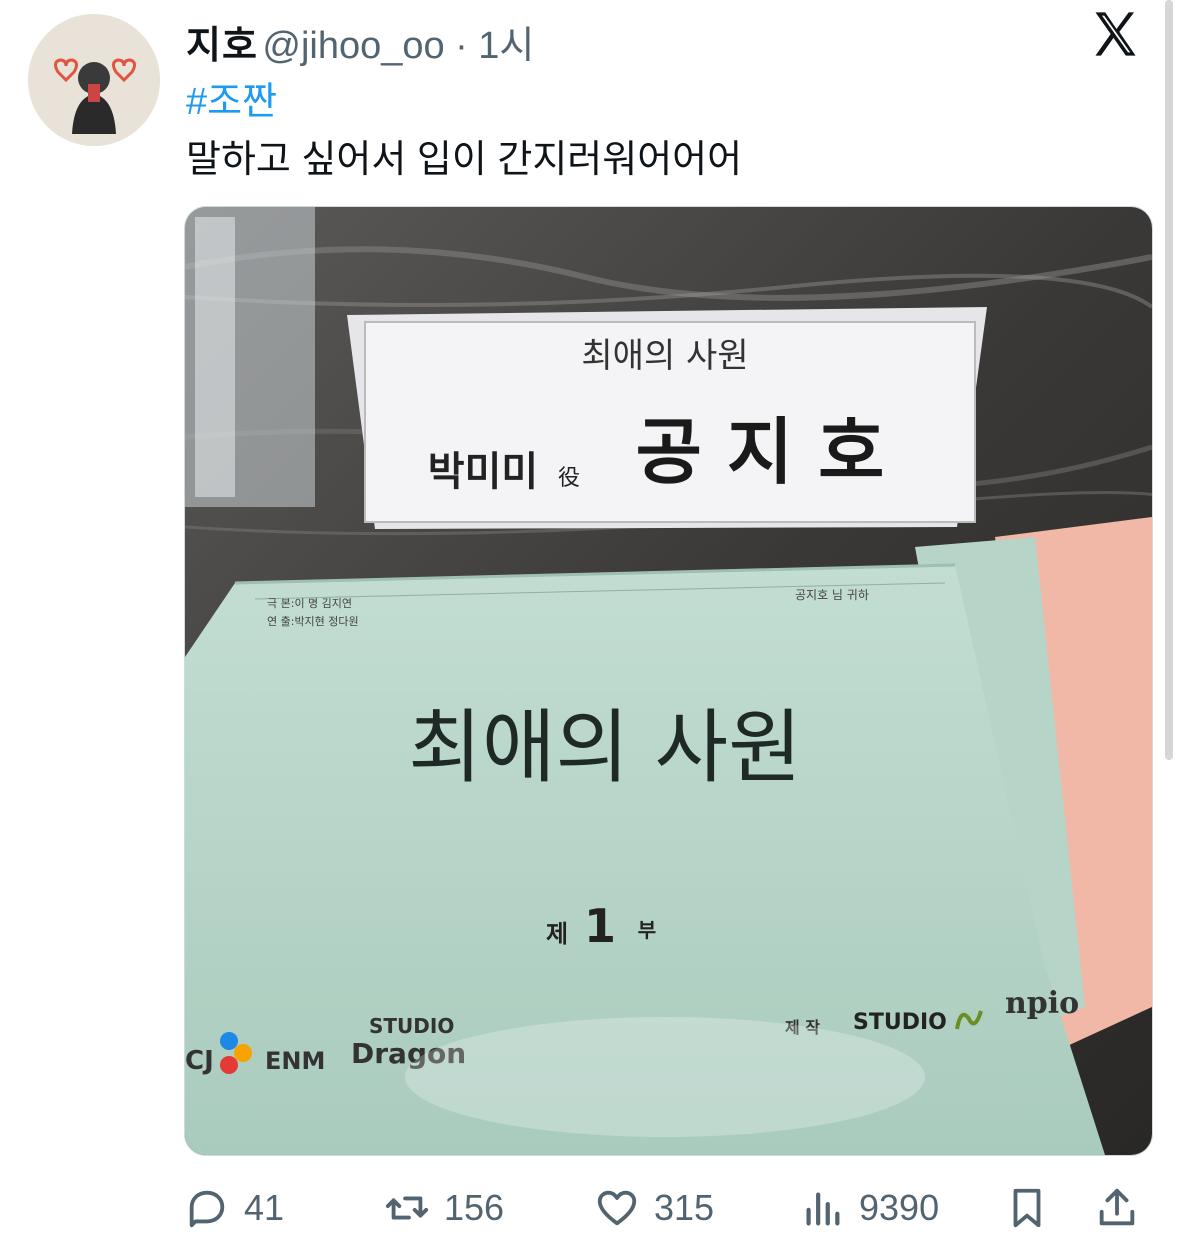 The width and height of the screenshot is (1179, 1246). I want to click on share-icon, so click(1117, 1207).